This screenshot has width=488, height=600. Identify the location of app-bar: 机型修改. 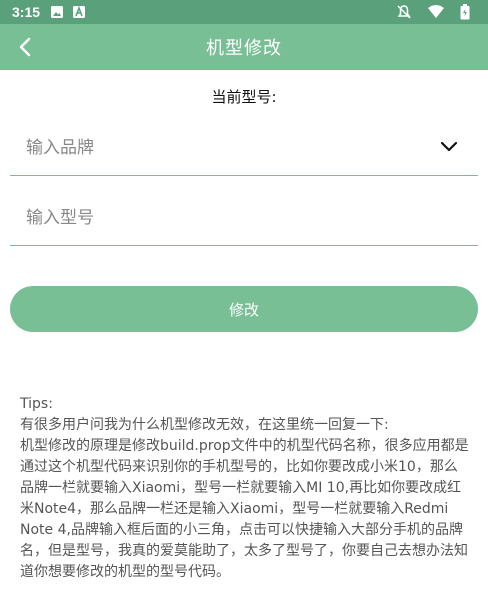
(244, 47).